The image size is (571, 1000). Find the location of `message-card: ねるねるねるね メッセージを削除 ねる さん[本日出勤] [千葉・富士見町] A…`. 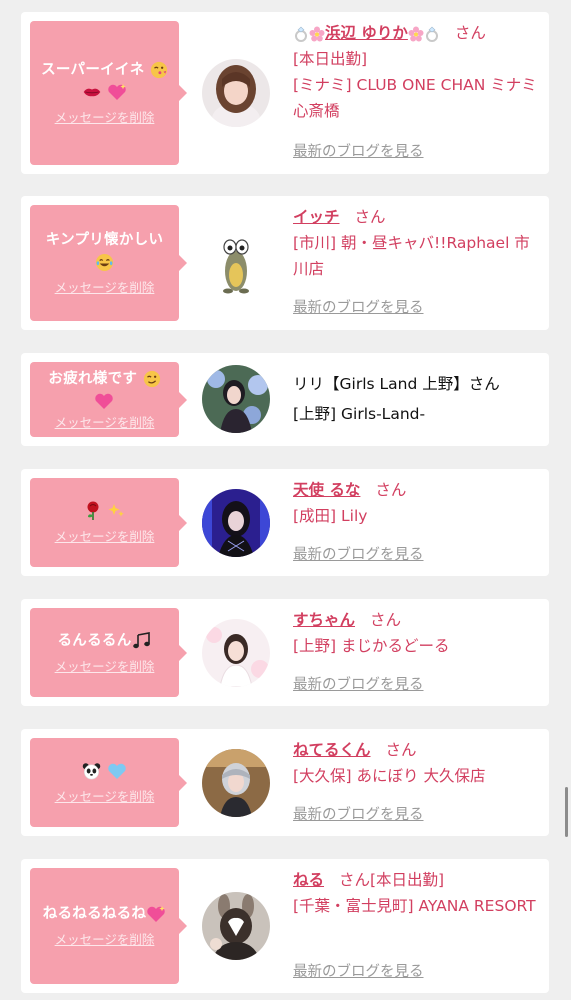

message-card: ねるねるねるね メッセージを削除 ねる さん[本日出勤] [千葉・富士見町] A… is located at coordinates (285, 926).